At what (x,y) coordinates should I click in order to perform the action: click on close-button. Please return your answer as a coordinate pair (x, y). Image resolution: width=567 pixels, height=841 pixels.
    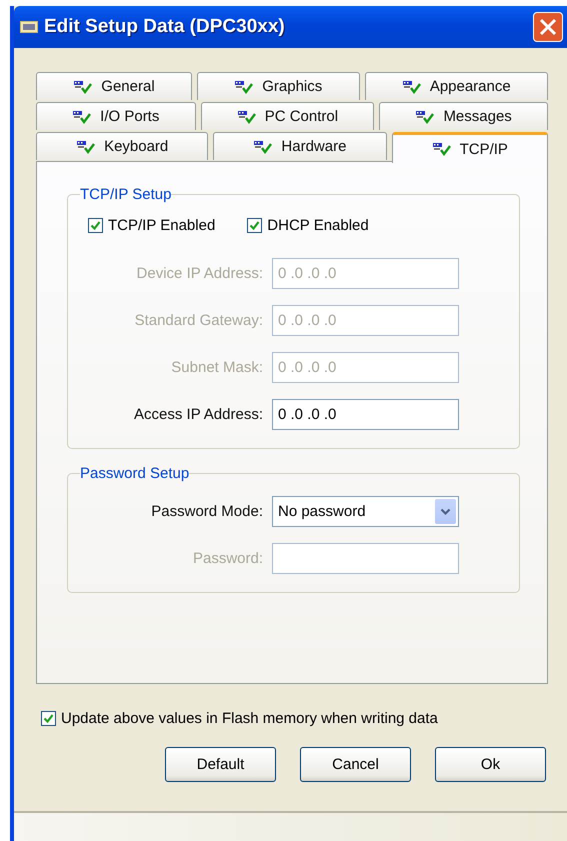
    Looking at the image, I should click on (548, 27).